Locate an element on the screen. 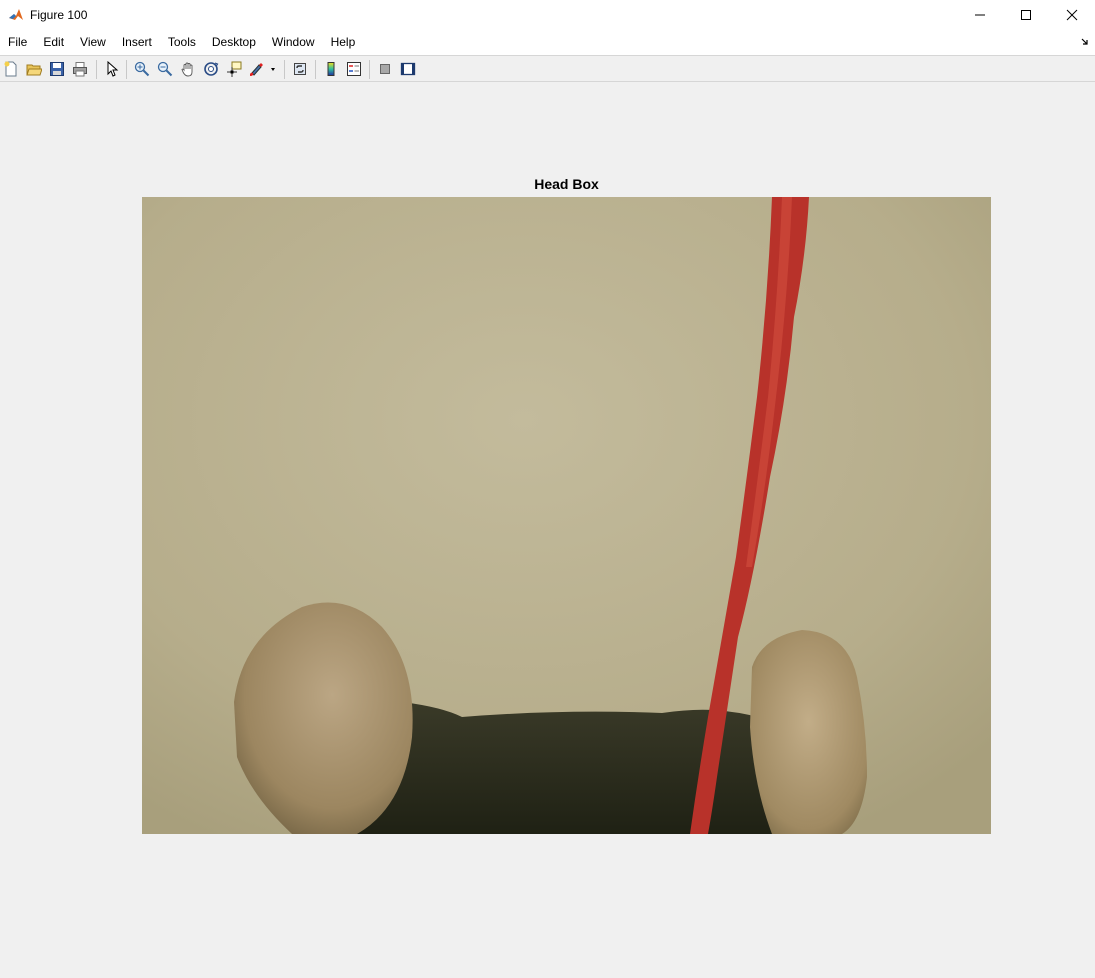  insert-legend-button is located at coordinates (354, 69).